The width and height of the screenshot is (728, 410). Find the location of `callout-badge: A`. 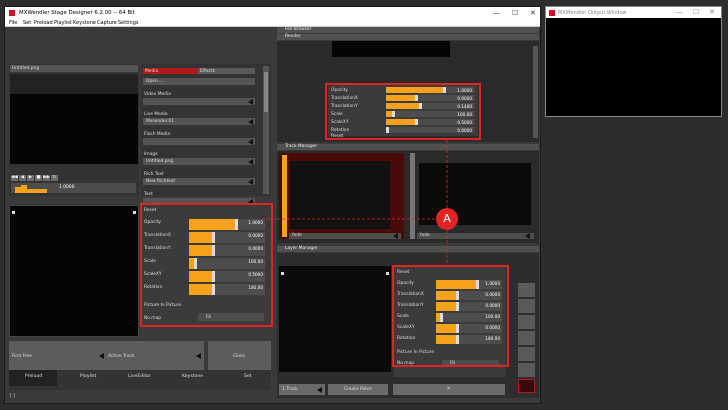

callout-badge: A is located at coordinates (447, 219).